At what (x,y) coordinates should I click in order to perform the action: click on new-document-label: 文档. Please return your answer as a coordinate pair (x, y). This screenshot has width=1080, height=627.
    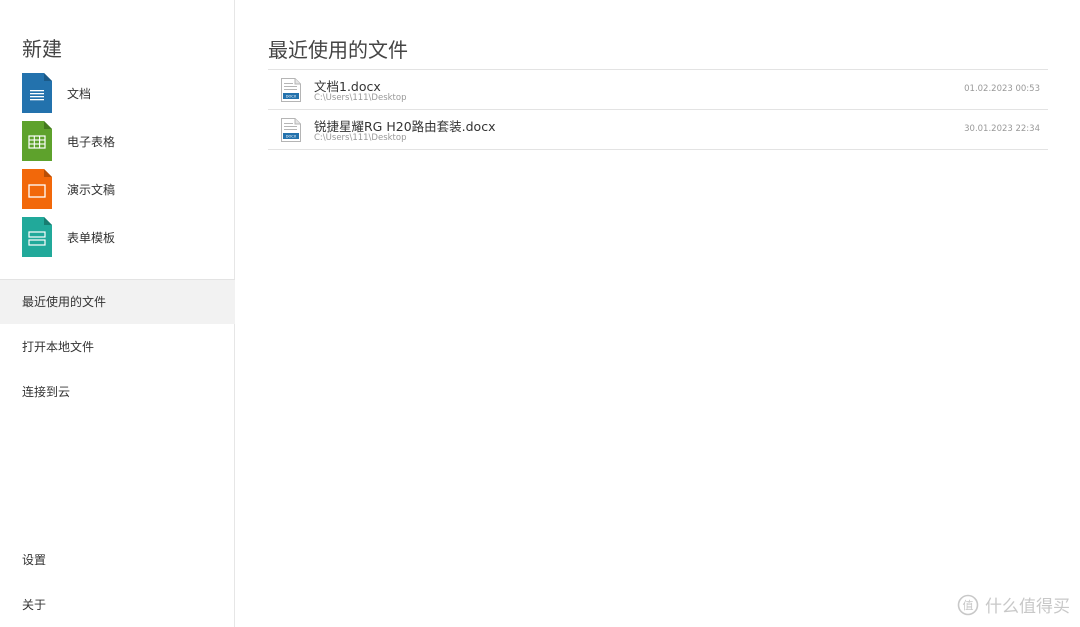
    Looking at the image, I should click on (79, 93).